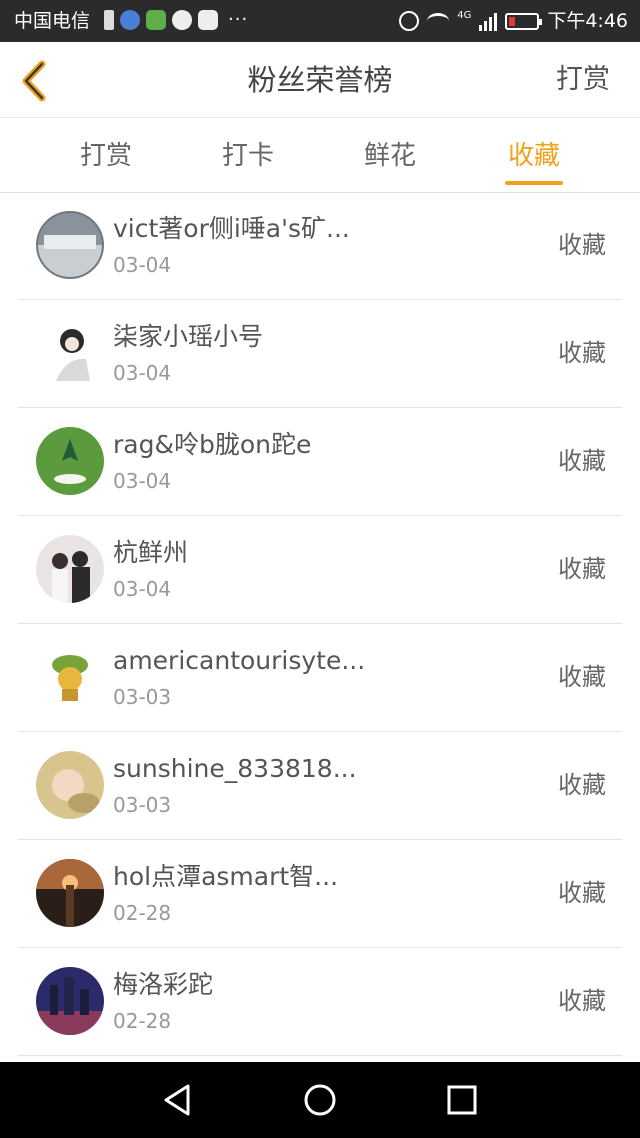  I want to click on list-item: 柒家小瑶小号 03-04 收藏, so click(320, 354).